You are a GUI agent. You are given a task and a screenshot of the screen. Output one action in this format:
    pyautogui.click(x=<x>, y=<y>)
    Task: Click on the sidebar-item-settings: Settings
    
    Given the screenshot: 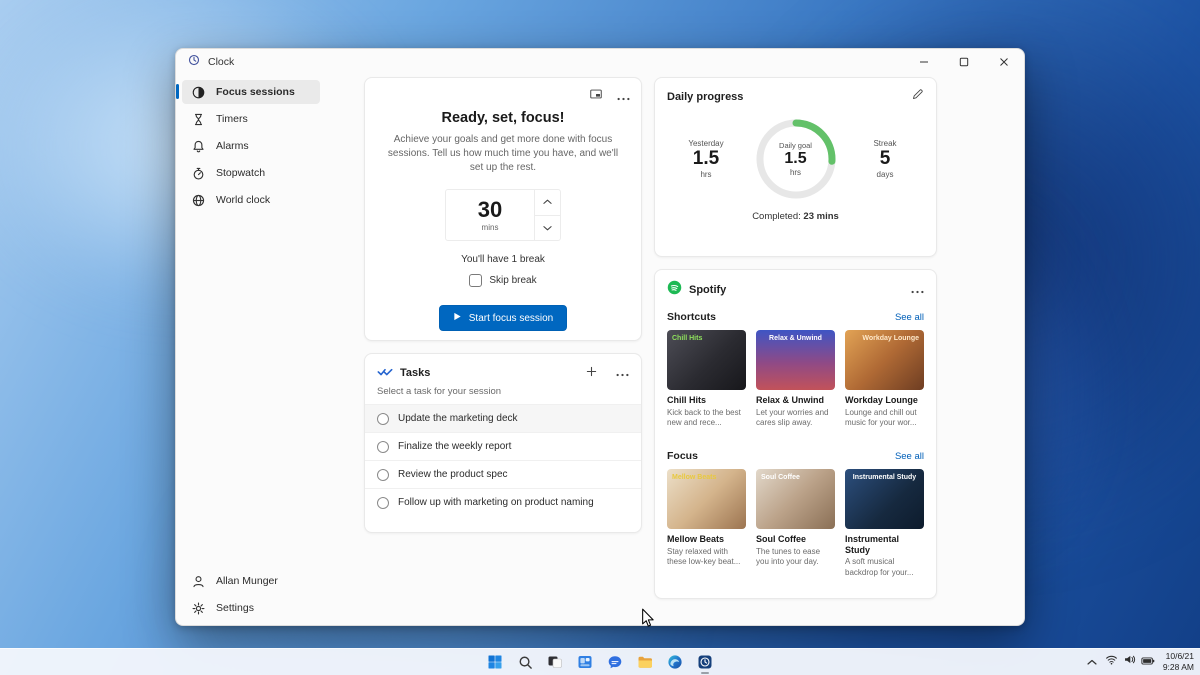 What is the action you would take?
    pyautogui.click(x=251, y=608)
    